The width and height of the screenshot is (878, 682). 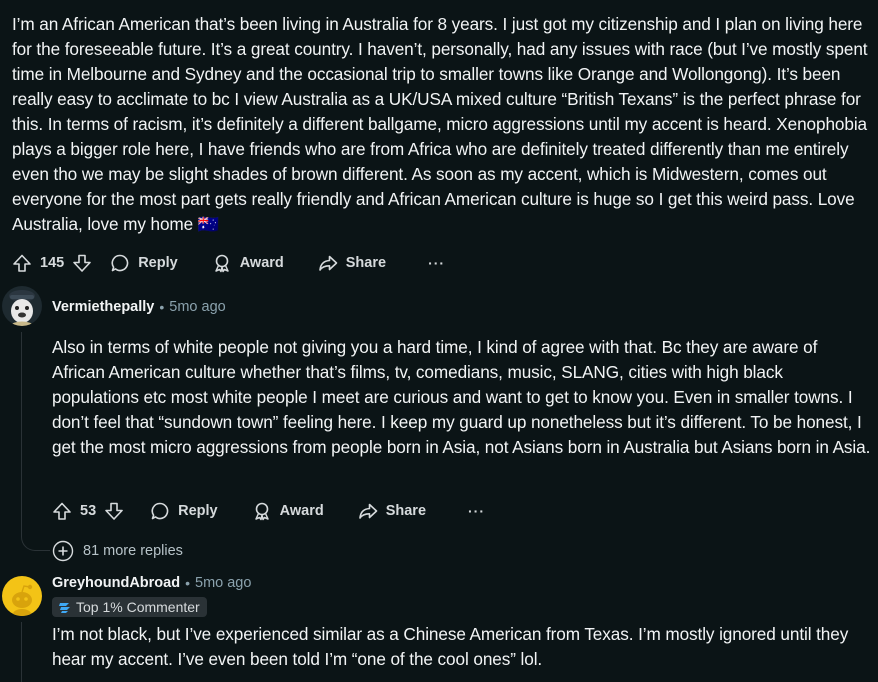 I want to click on expand-plus-icon, so click(x=63, y=551).